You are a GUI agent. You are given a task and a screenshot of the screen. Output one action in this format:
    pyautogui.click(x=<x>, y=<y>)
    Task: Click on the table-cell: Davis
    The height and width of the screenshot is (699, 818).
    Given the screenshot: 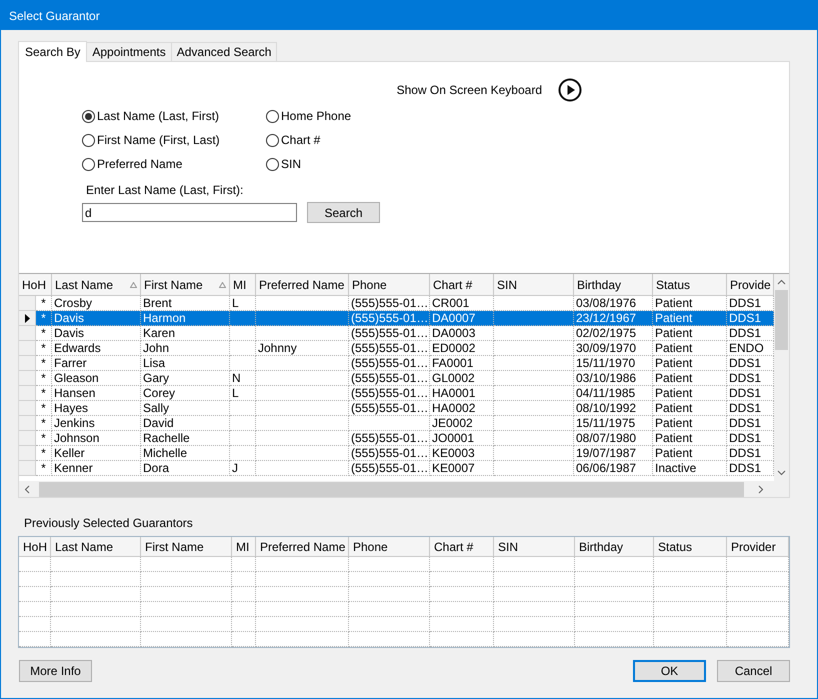 What is the action you would take?
    pyautogui.click(x=96, y=318)
    